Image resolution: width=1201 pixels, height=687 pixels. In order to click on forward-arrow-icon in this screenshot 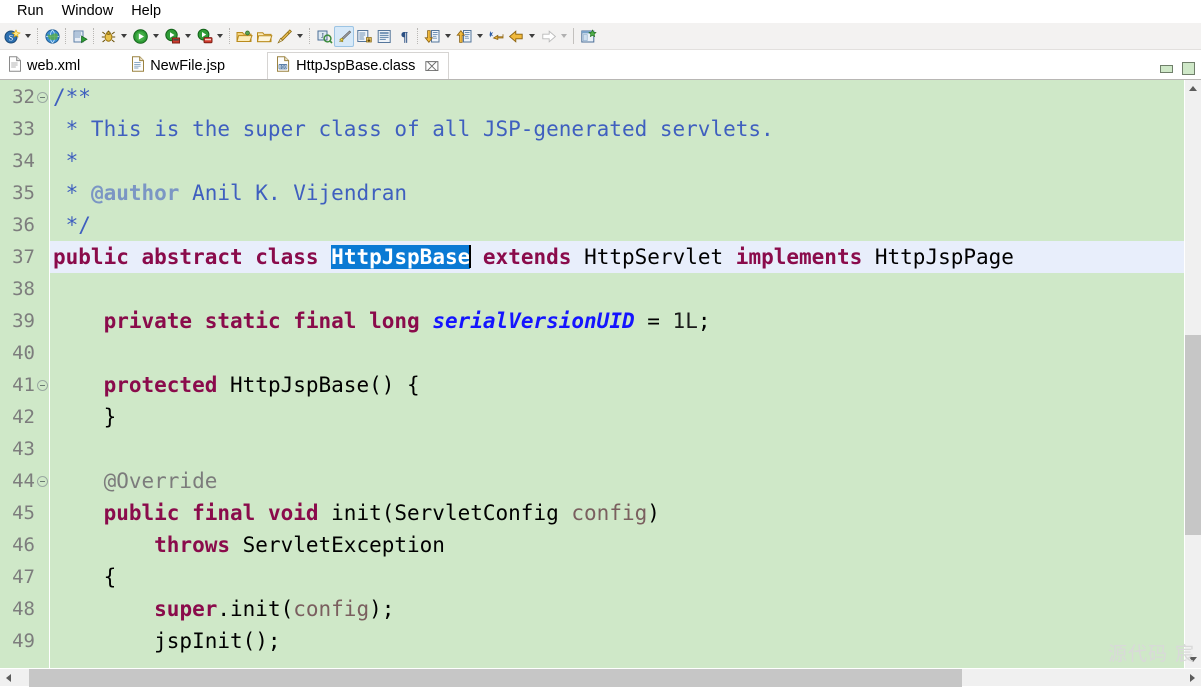, I will do `click(548, 36)`.